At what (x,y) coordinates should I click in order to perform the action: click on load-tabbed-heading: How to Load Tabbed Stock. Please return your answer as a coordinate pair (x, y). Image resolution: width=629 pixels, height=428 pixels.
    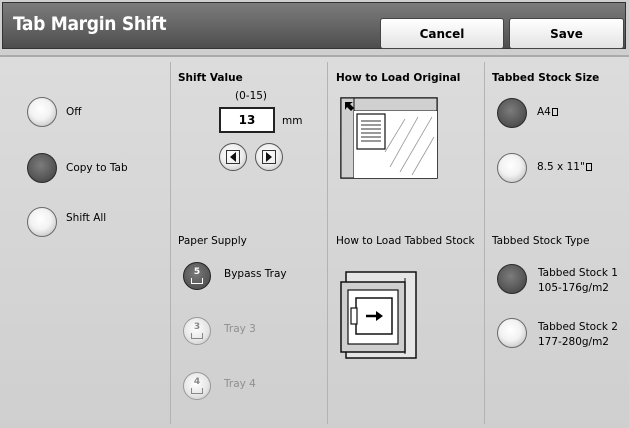
    Looking at the image, I should click on (405, 241).